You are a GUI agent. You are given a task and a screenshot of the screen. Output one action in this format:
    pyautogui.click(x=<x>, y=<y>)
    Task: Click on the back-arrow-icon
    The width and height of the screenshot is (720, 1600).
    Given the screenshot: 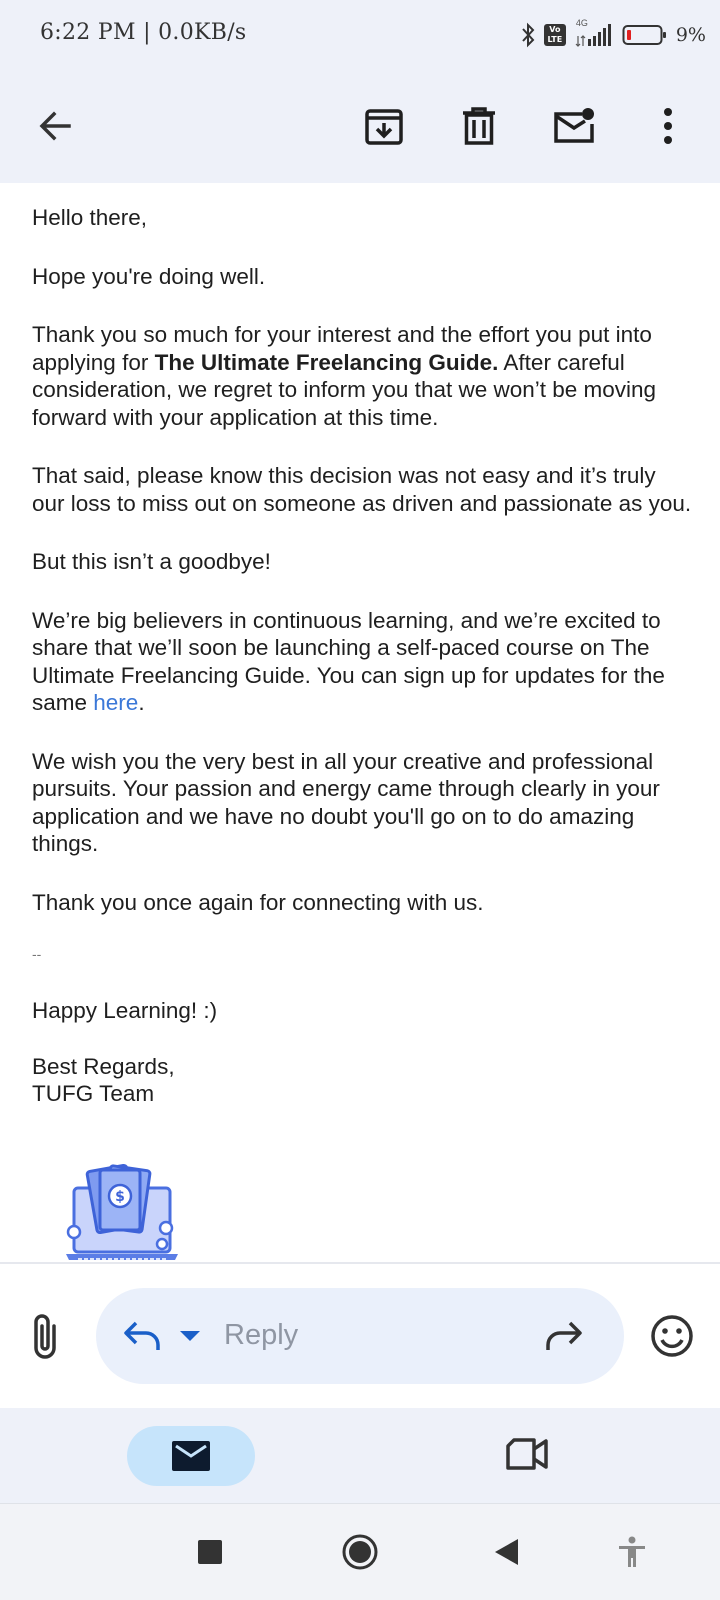 What is the action you would take?
    pyautogui.click(x=55, y=126)
    